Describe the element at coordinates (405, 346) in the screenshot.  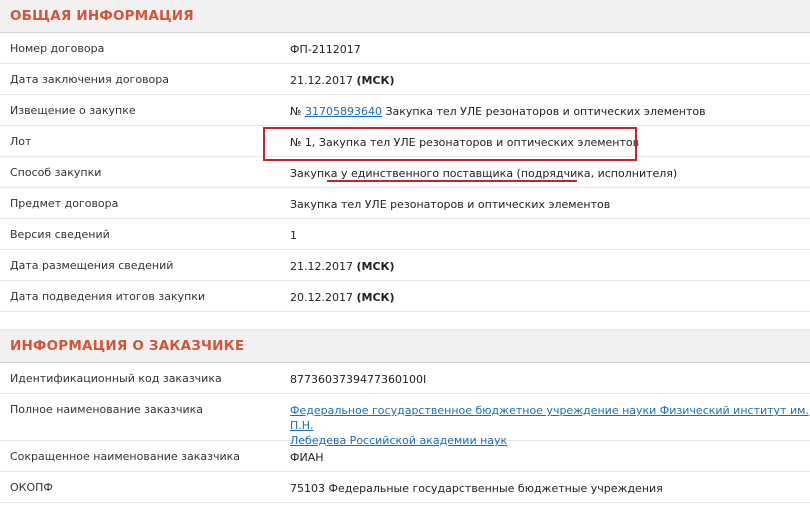
I see `customer-info-header: ИНФОРМАЦИЯ О ЗАКАЗЧИКЕ` at that location.